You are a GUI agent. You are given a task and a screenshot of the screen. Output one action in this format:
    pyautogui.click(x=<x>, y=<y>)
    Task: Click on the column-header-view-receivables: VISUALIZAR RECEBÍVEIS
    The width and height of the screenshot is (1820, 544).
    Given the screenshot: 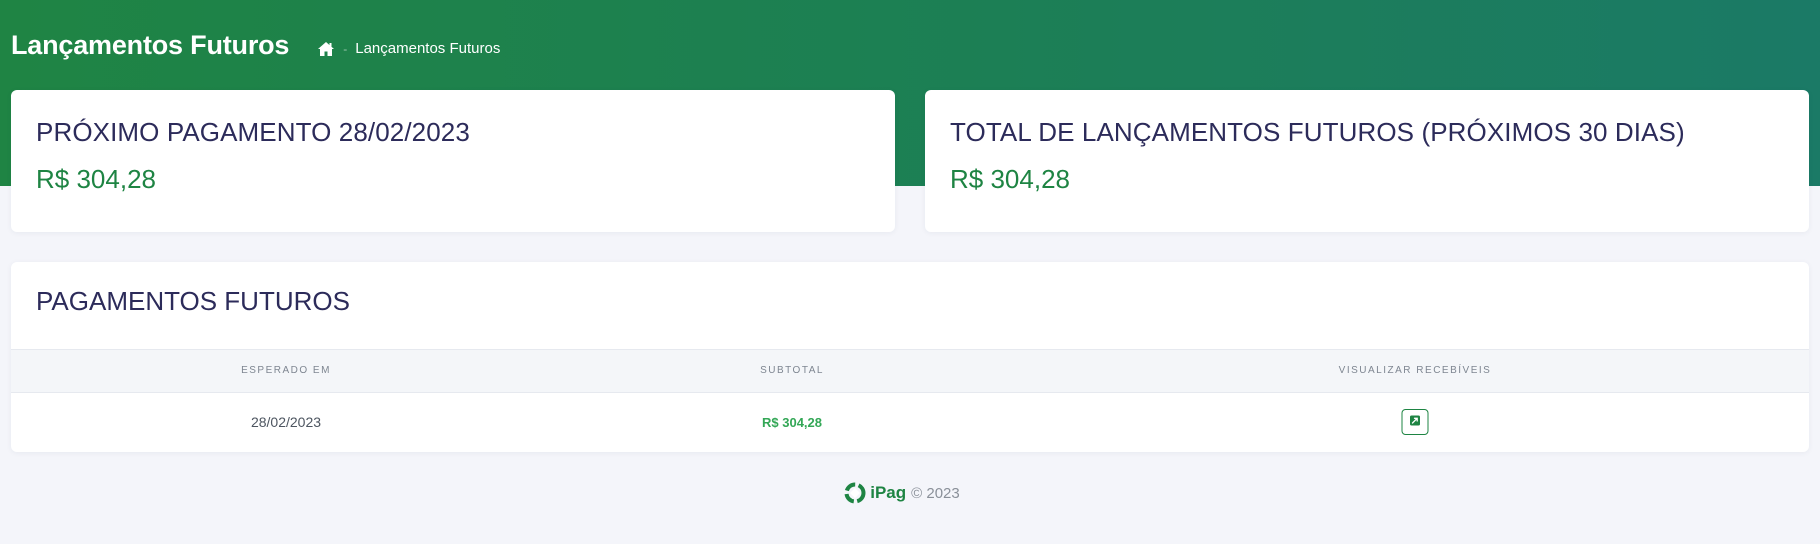 What is the action you would take?
    pyautogui.click(x=1415, y=370)
    